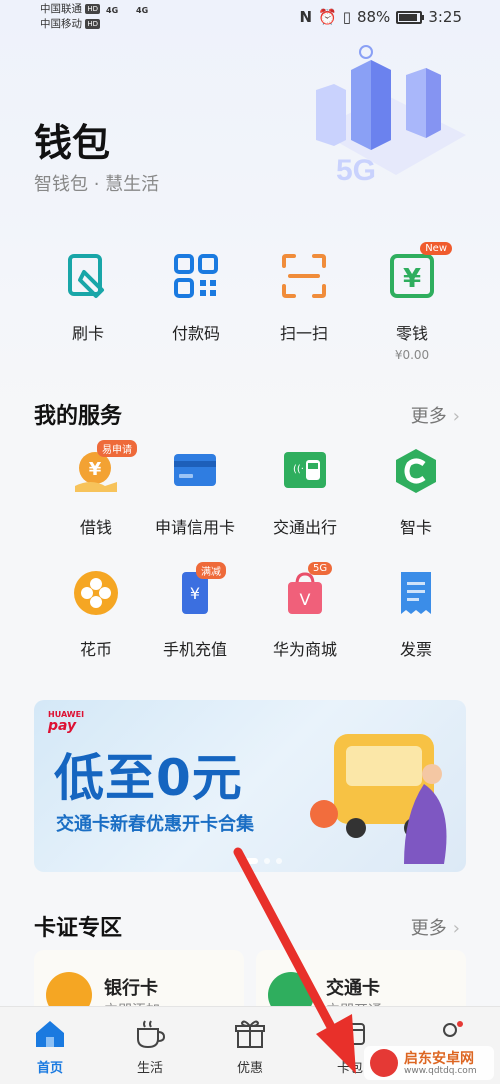  I want to click on status-bar: 中国联通 HD 中国移动 HD 4G 4G N ⏰ ▯ 88% 3:25, so click(250, 18).